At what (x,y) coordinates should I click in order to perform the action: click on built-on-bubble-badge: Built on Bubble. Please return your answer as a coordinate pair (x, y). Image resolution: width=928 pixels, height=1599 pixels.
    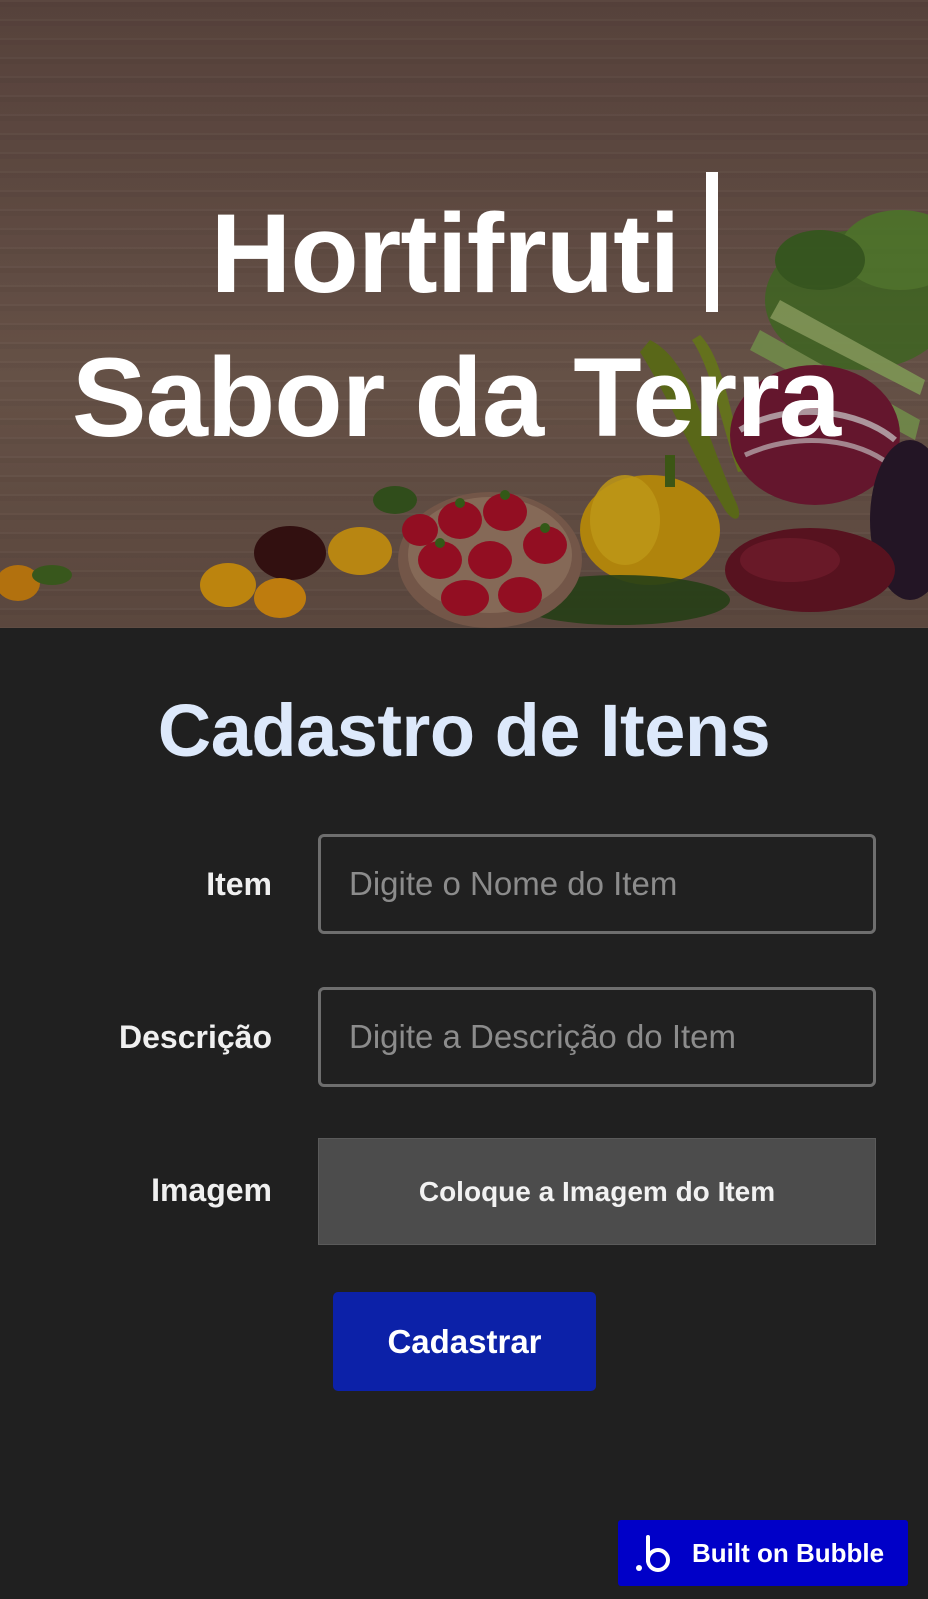
    Looking at the image, I should click on (763, 1553).